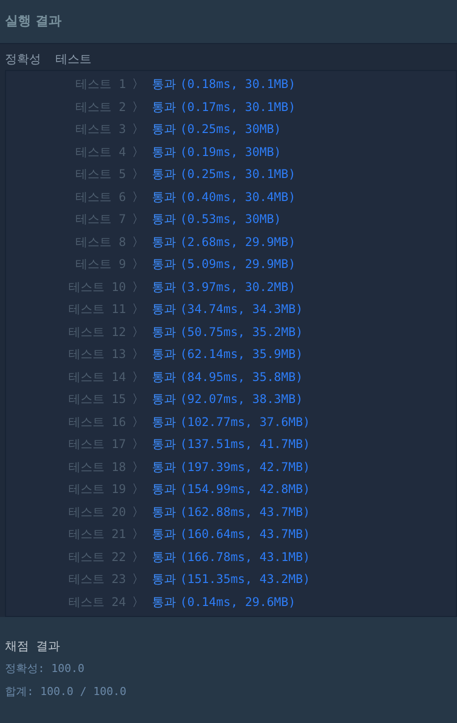 Image resolution: width=457 pixels, height=723 pixels. What do you see at coordinates (241, 355) in the screenshot?
I see `test-result: (62.14ms, 35.9MB)` at bounding box center [241, 355].